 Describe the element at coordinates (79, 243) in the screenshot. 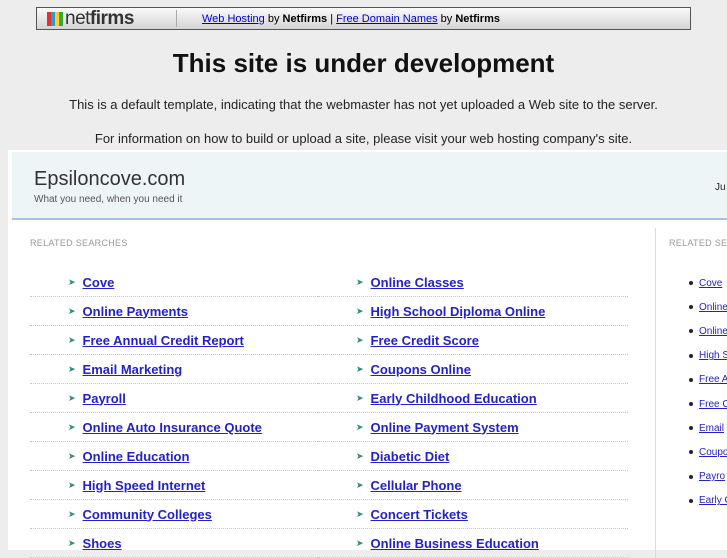

I see `related-searches-label: RELATED SEARCHES` at that location.